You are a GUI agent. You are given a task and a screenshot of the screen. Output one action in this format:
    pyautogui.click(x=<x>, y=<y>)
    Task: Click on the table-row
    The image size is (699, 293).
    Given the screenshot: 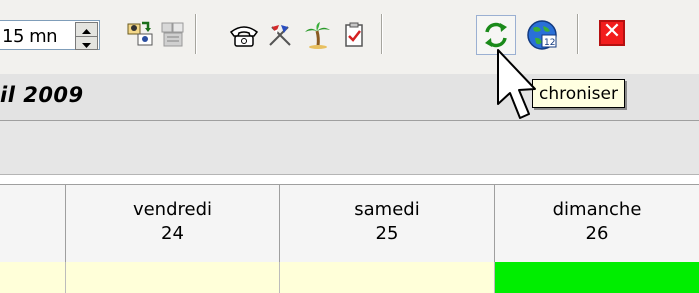 What is the action you would take?
    pyautogui.click(x=349, y=277)
    